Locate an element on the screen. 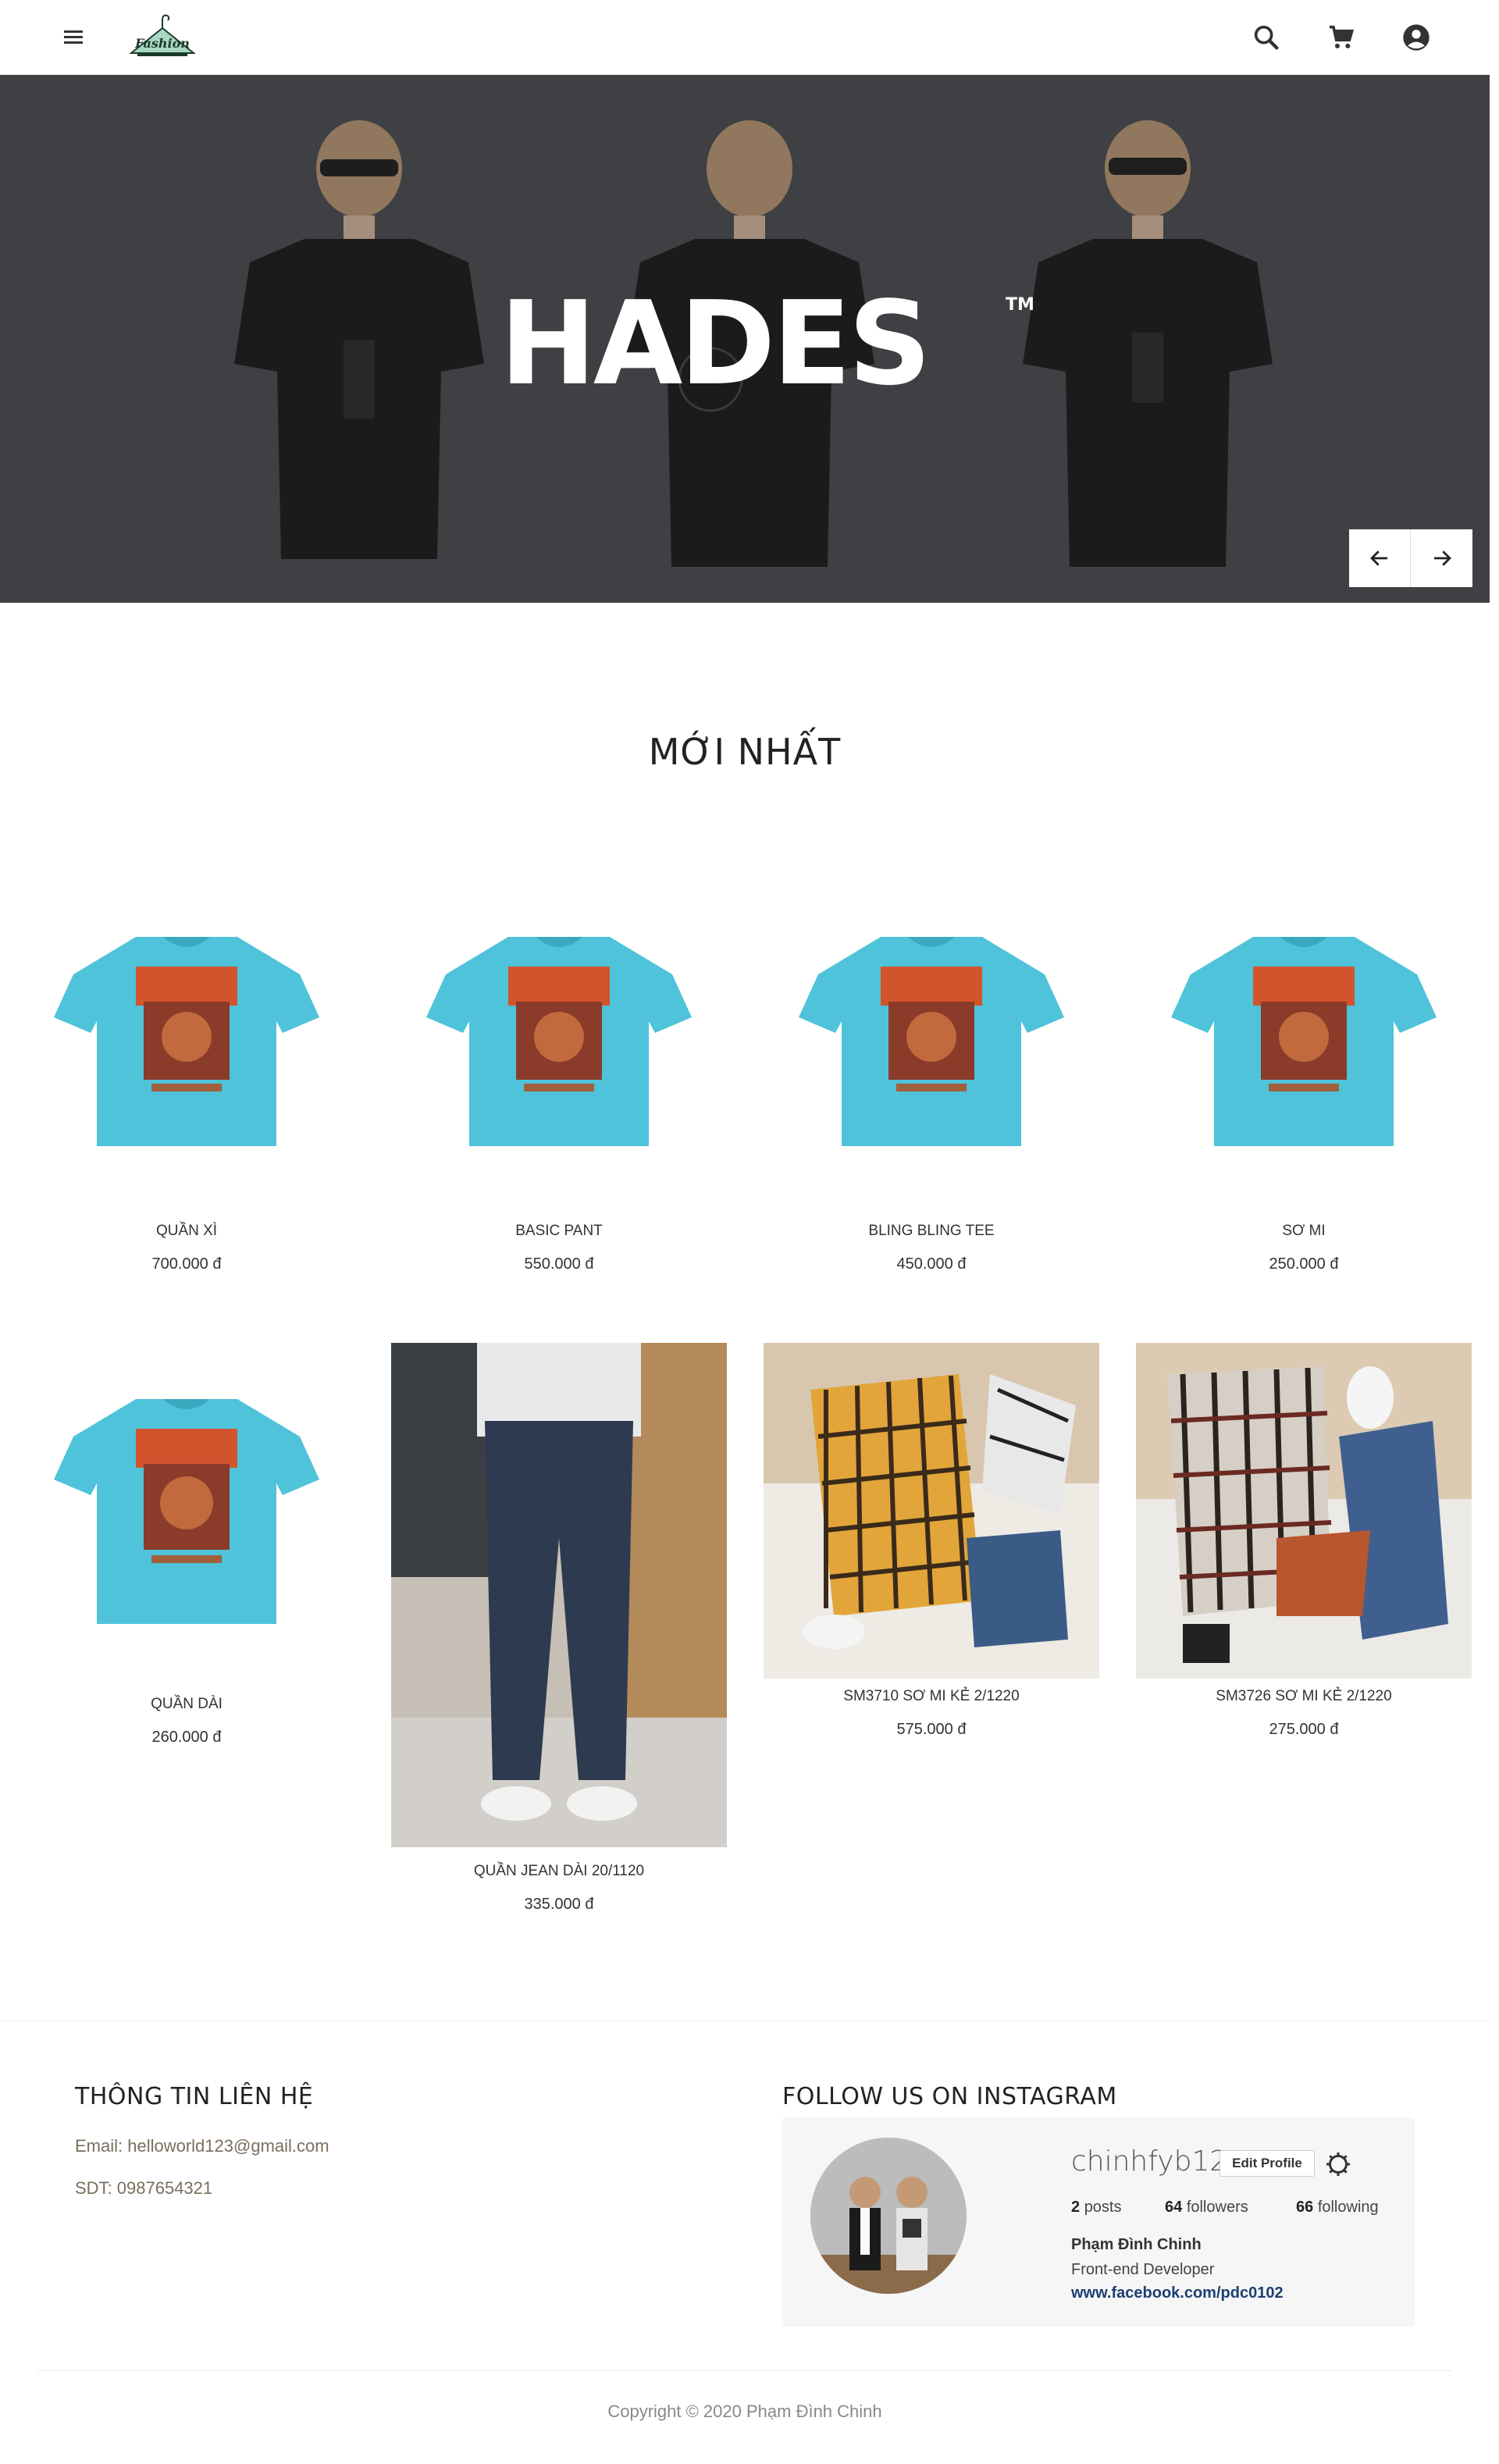 This screenshot has width=1499, height=2464. hero-nav is located at coordinates (1410, 558).